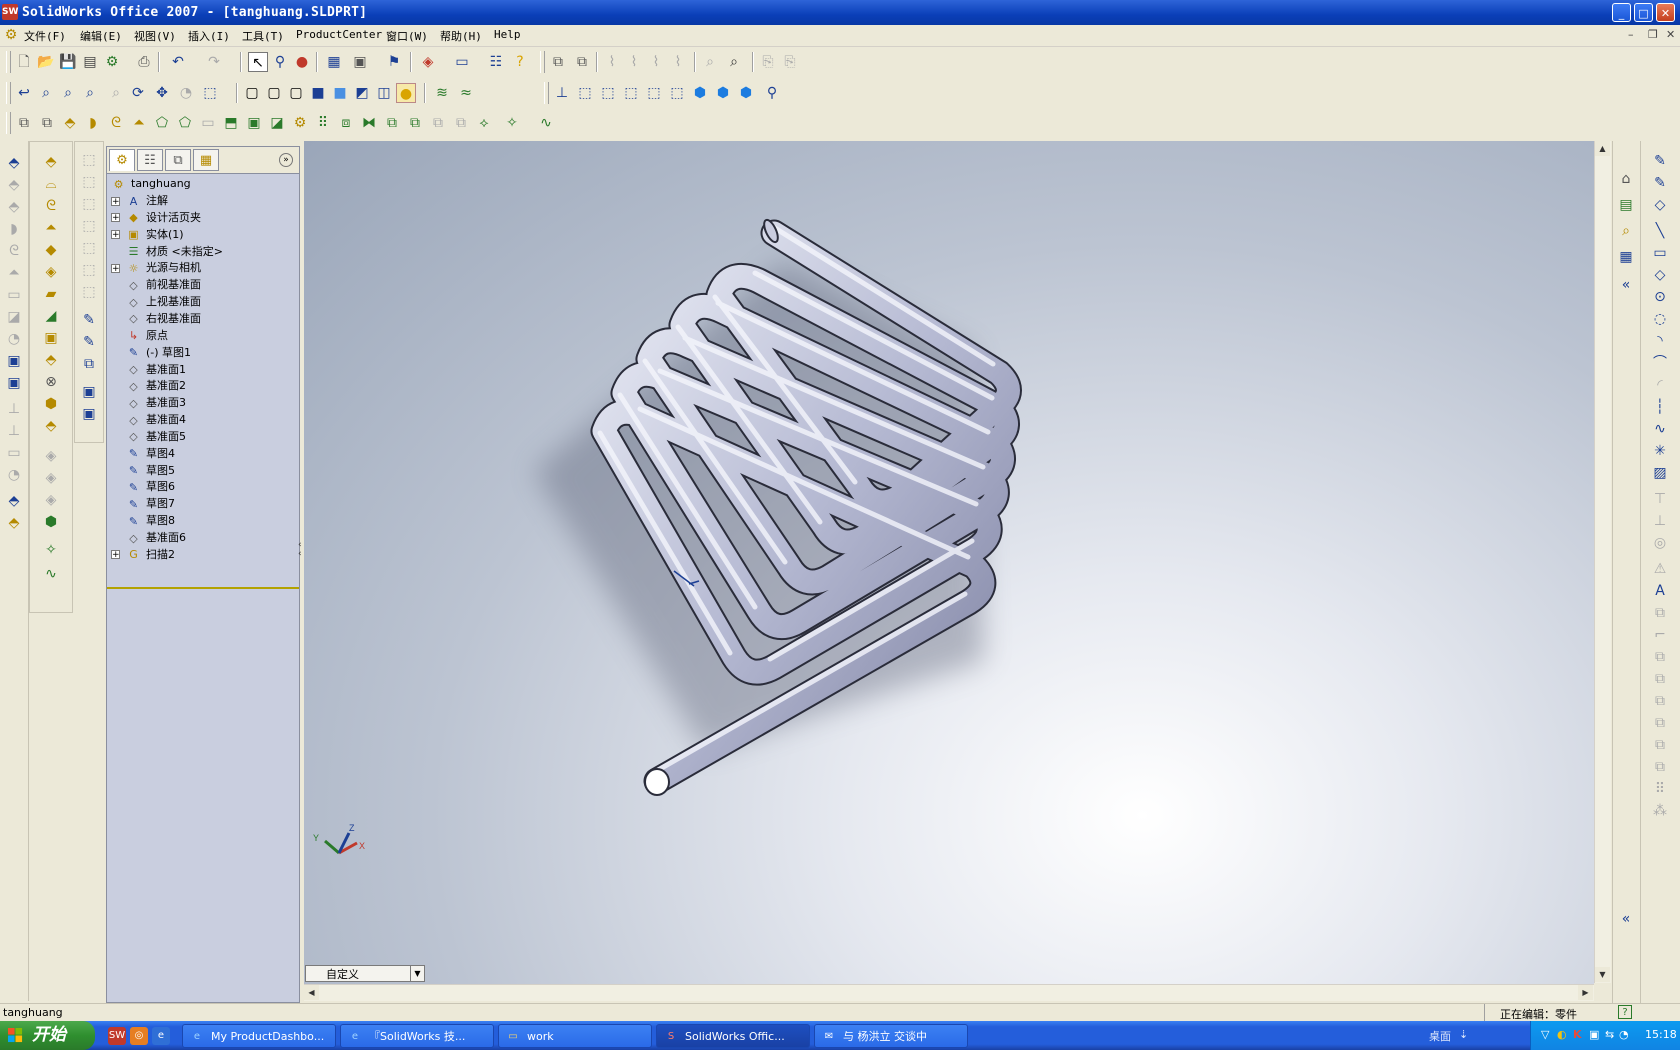  What do you see at coordinates (296, 93) in the screenshot?
I see `hidden-lines-removed-icon: ▢` at bounding box center [296, 93].